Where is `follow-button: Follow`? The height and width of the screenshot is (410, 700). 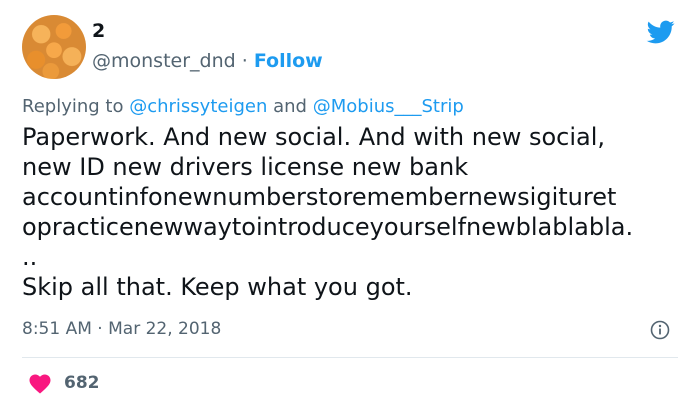 follow-button: Follow is located at coordinates (288, 61).